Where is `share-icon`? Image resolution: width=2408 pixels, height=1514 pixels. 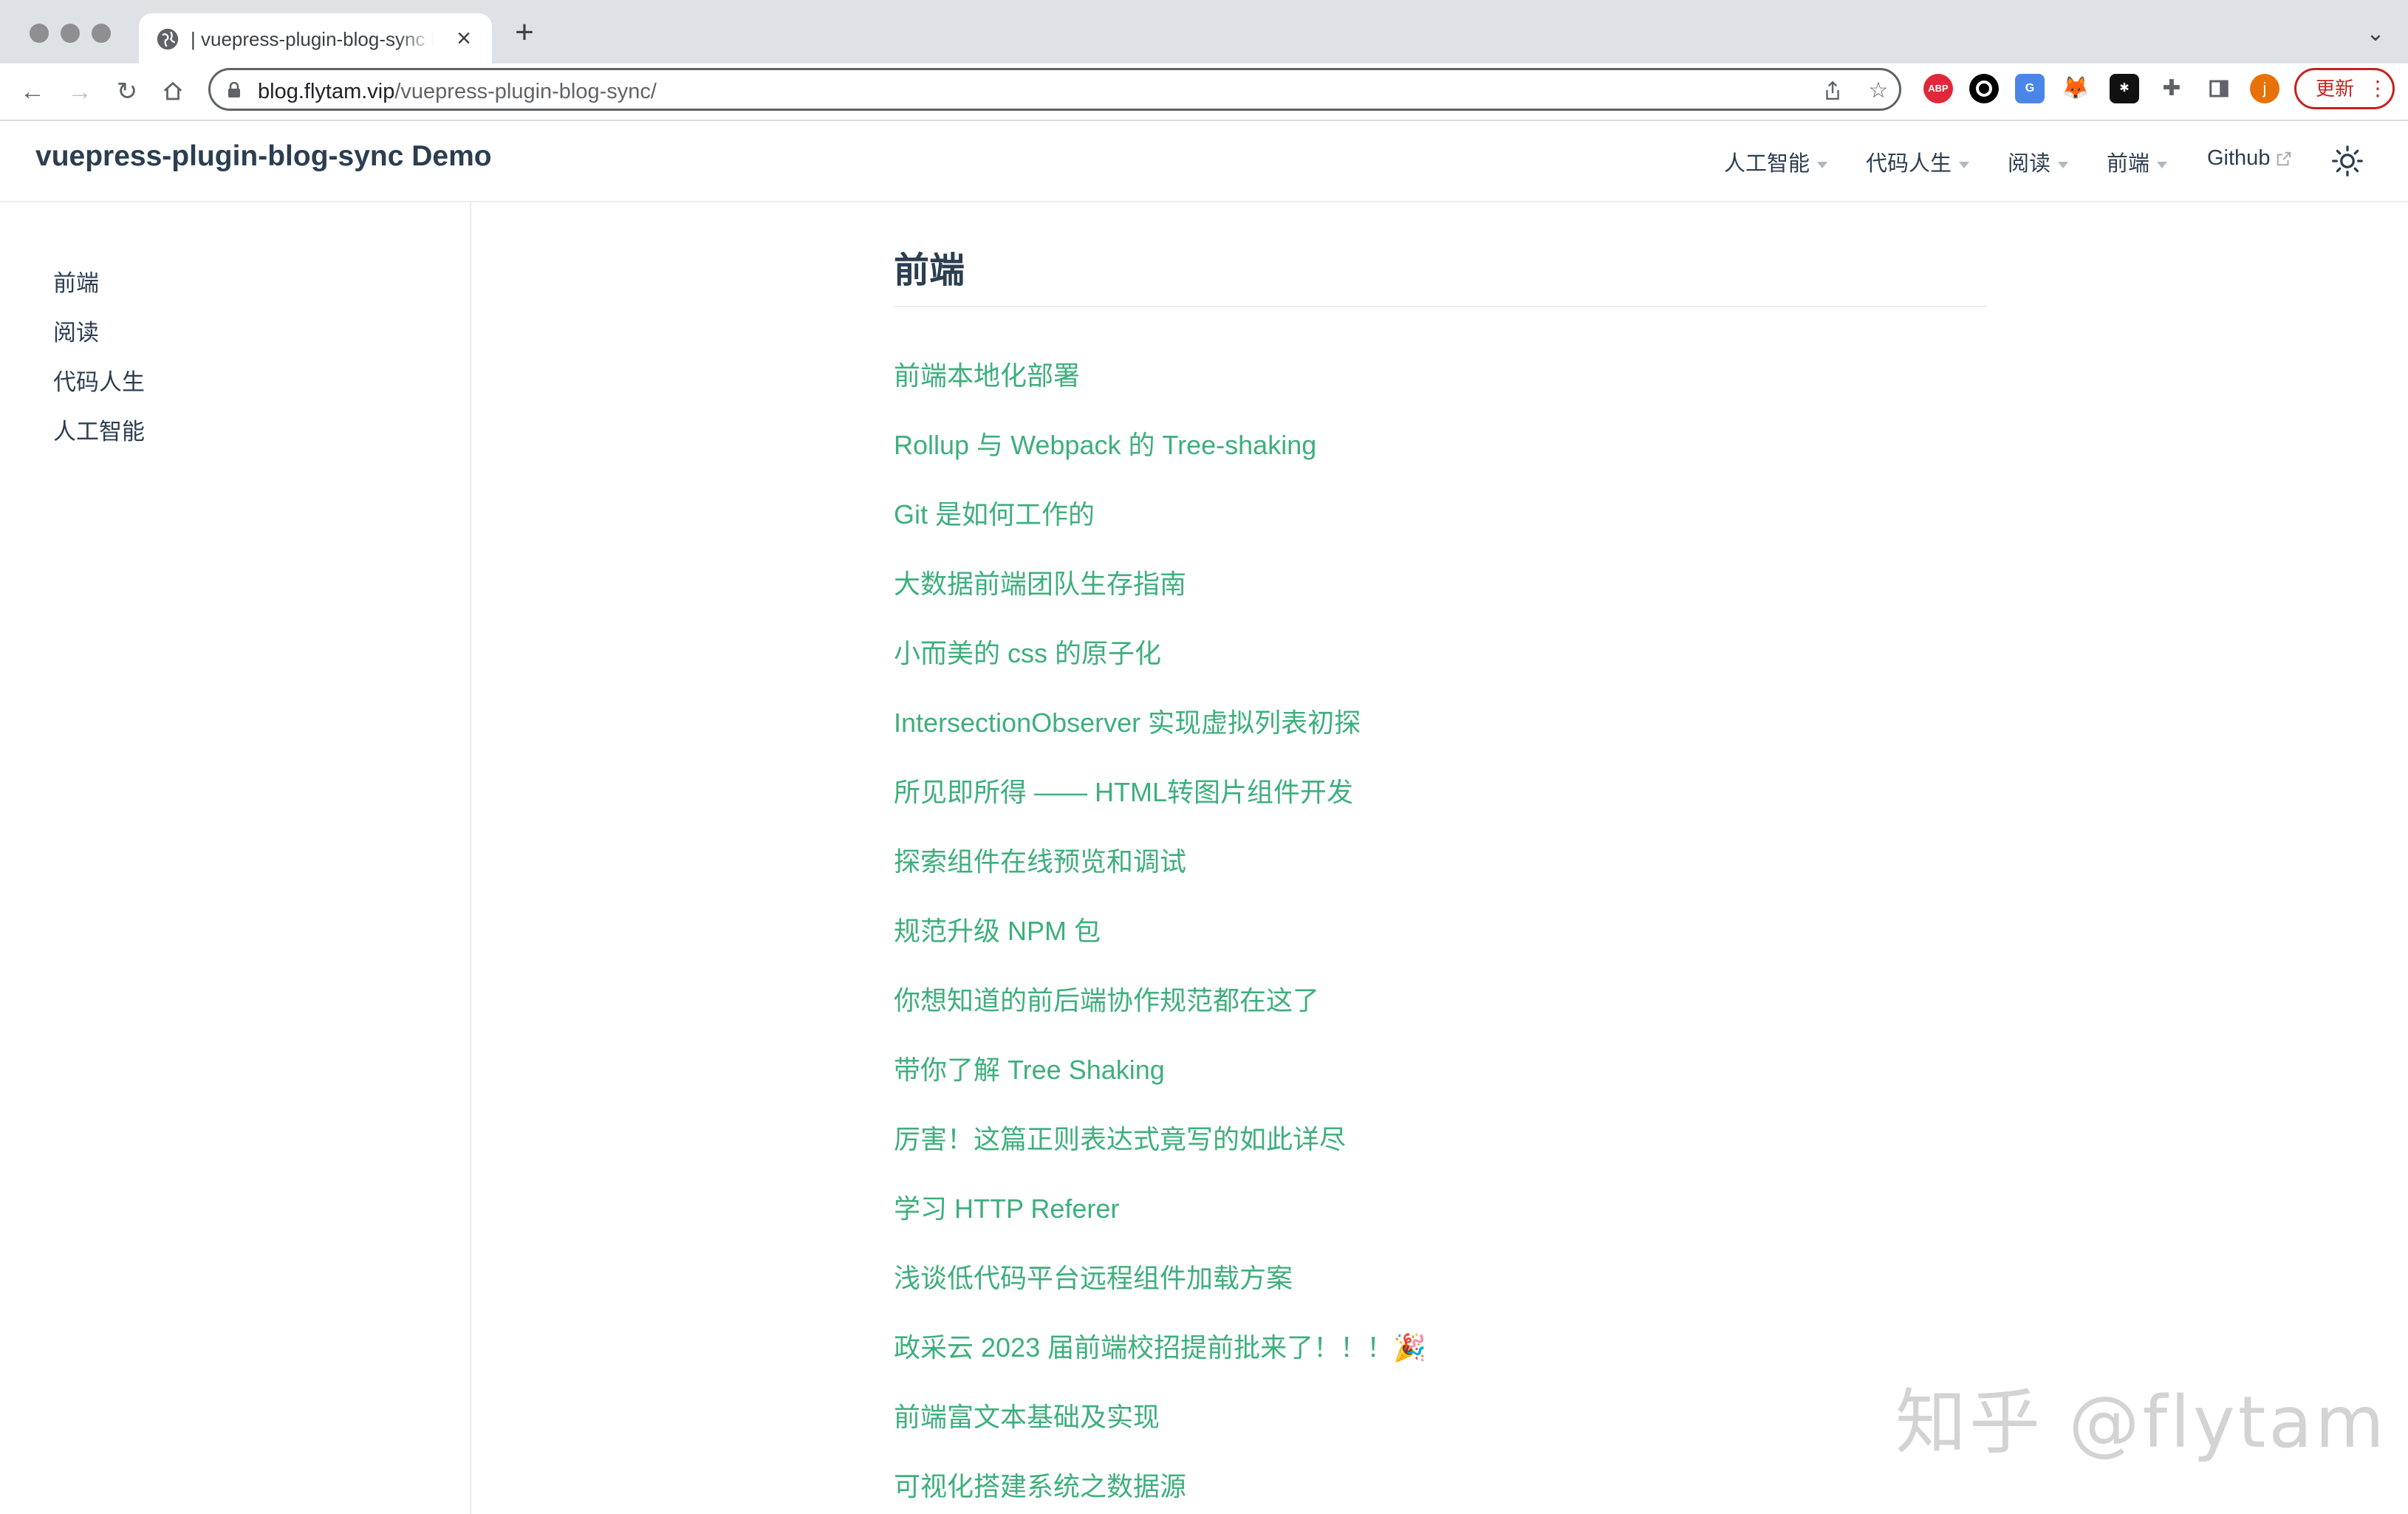 share-icon is located at coordinates (1832, 91).